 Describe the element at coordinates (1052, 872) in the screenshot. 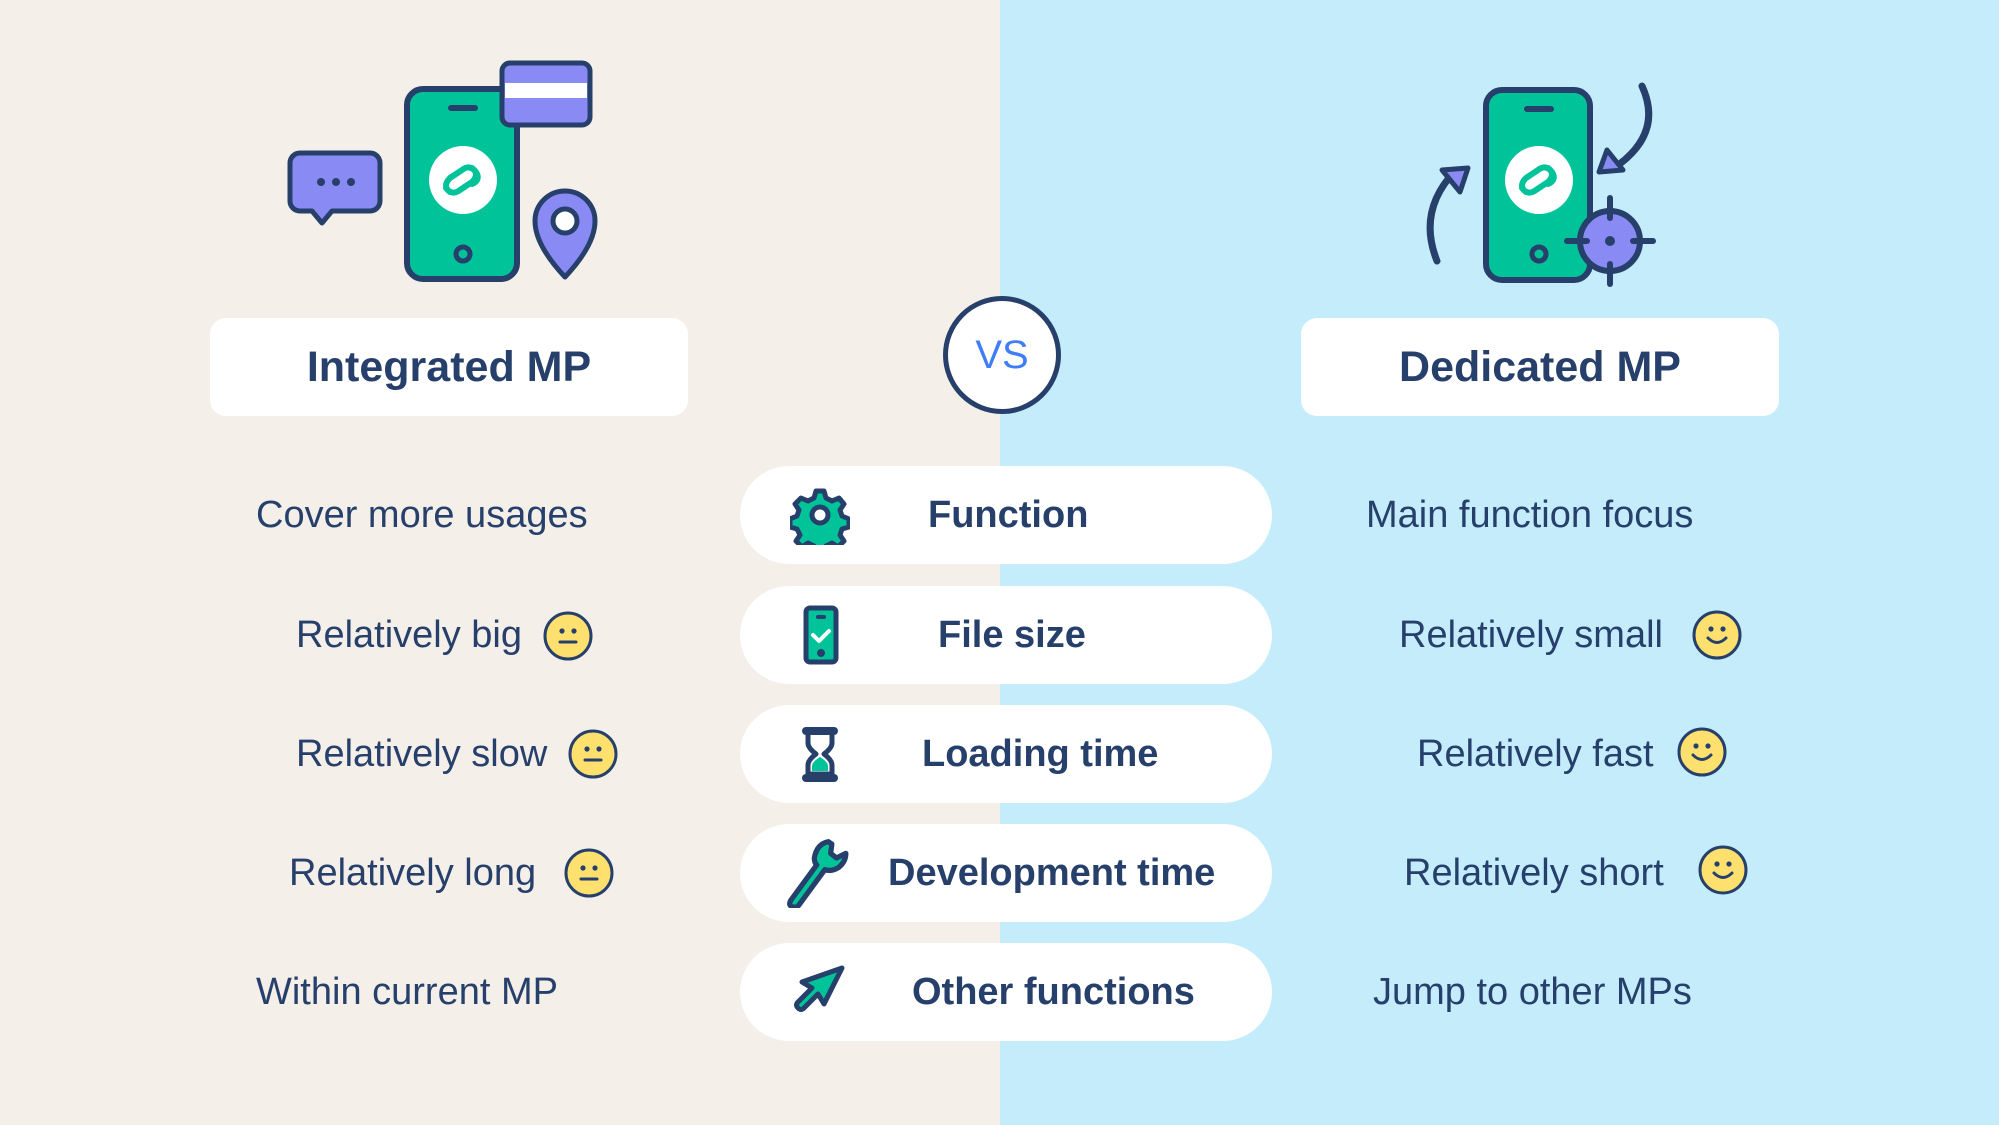

I see `criteria-label-development-time: Development time` at that location.